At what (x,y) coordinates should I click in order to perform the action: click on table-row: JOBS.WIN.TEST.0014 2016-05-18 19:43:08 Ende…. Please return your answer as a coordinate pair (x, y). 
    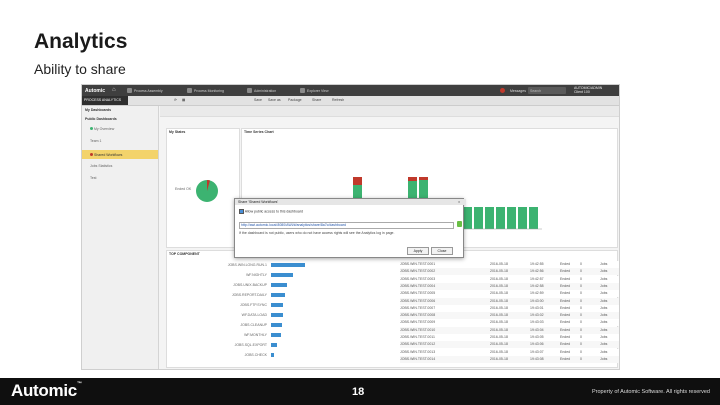
    Looking at the image, I should click on (509, 359).